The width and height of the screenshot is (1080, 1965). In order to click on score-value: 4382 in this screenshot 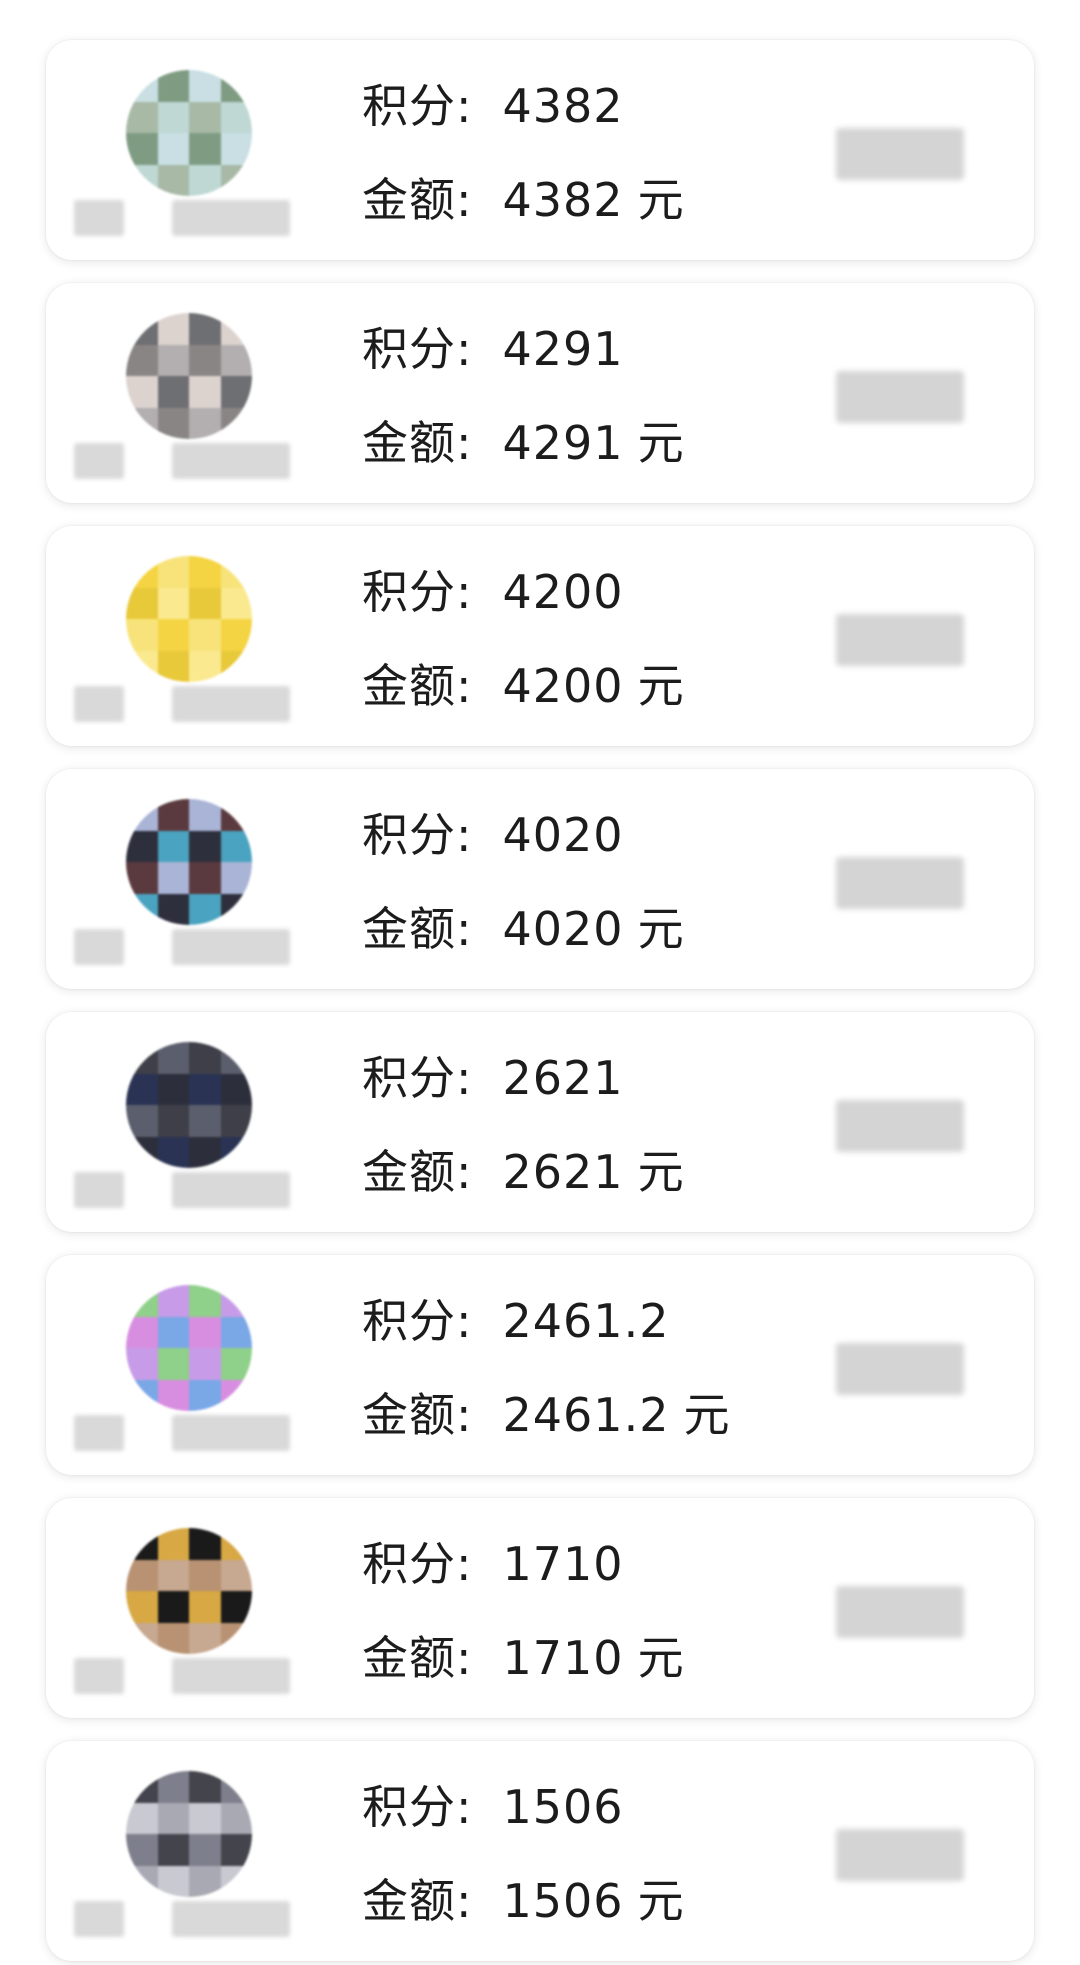, I will do `click(563, 106)`.